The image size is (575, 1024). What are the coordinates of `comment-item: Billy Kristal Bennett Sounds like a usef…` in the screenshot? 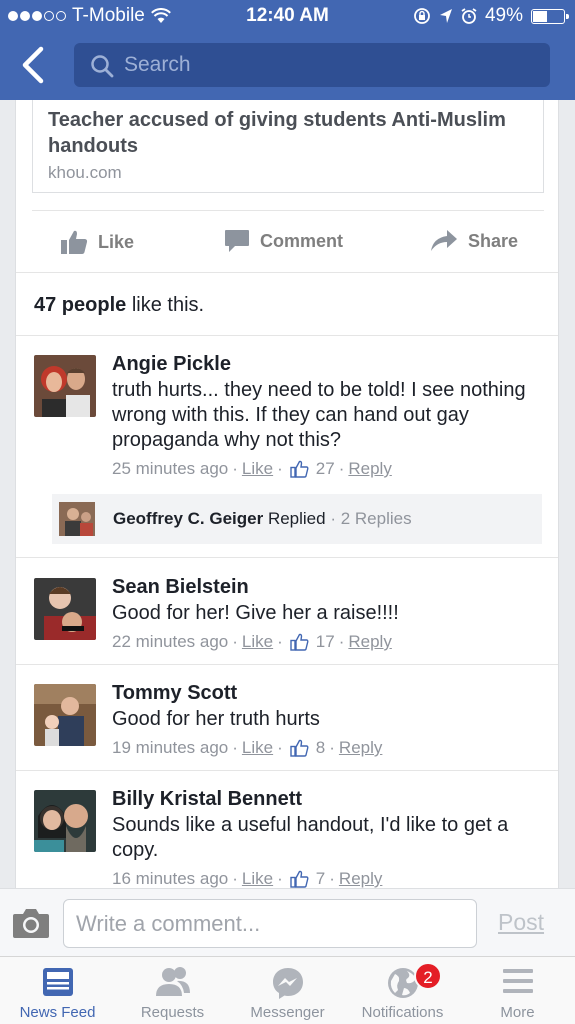 It's located at (287, 830).